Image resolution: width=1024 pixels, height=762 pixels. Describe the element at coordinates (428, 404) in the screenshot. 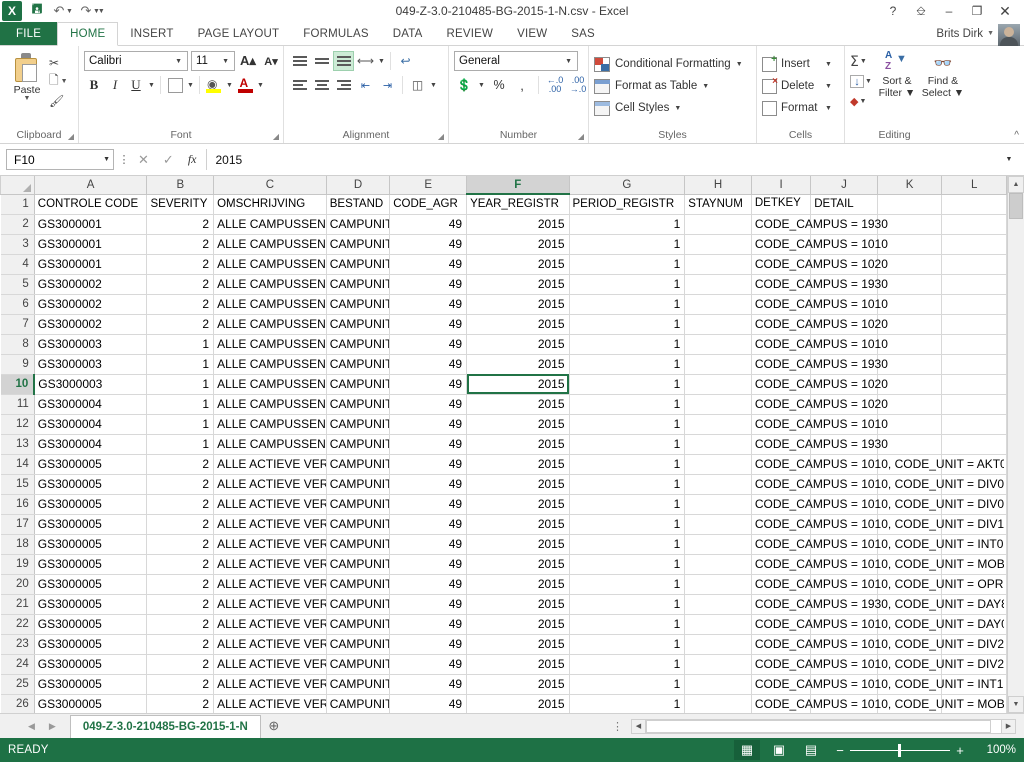

I see `cell-E11: 49` at that location.